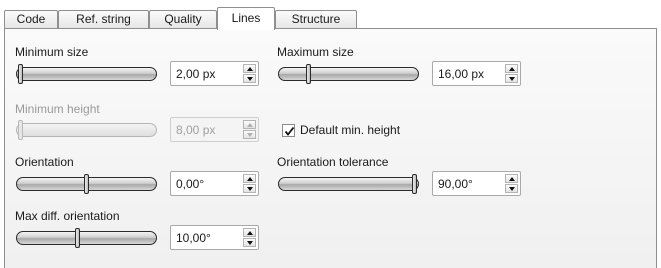 This screenshot has height=268, width=661. What do you see at coordinates (193, 238) in the screenshot?
I see `max-diff-orientation-value: 10,00°` at bounding box center [193, 238].